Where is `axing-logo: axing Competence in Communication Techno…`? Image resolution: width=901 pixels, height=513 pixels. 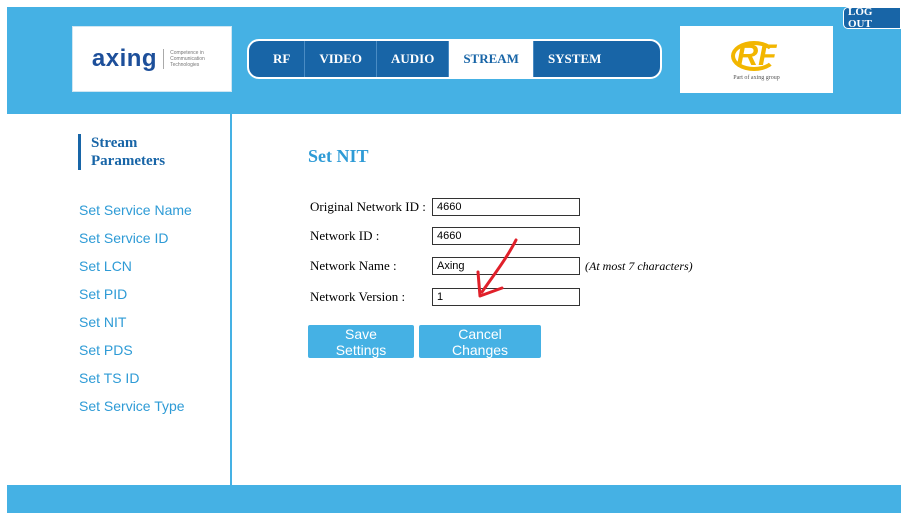 axing-logo: axing Competence in Communication Techno… is located at coordinates (152, 59).